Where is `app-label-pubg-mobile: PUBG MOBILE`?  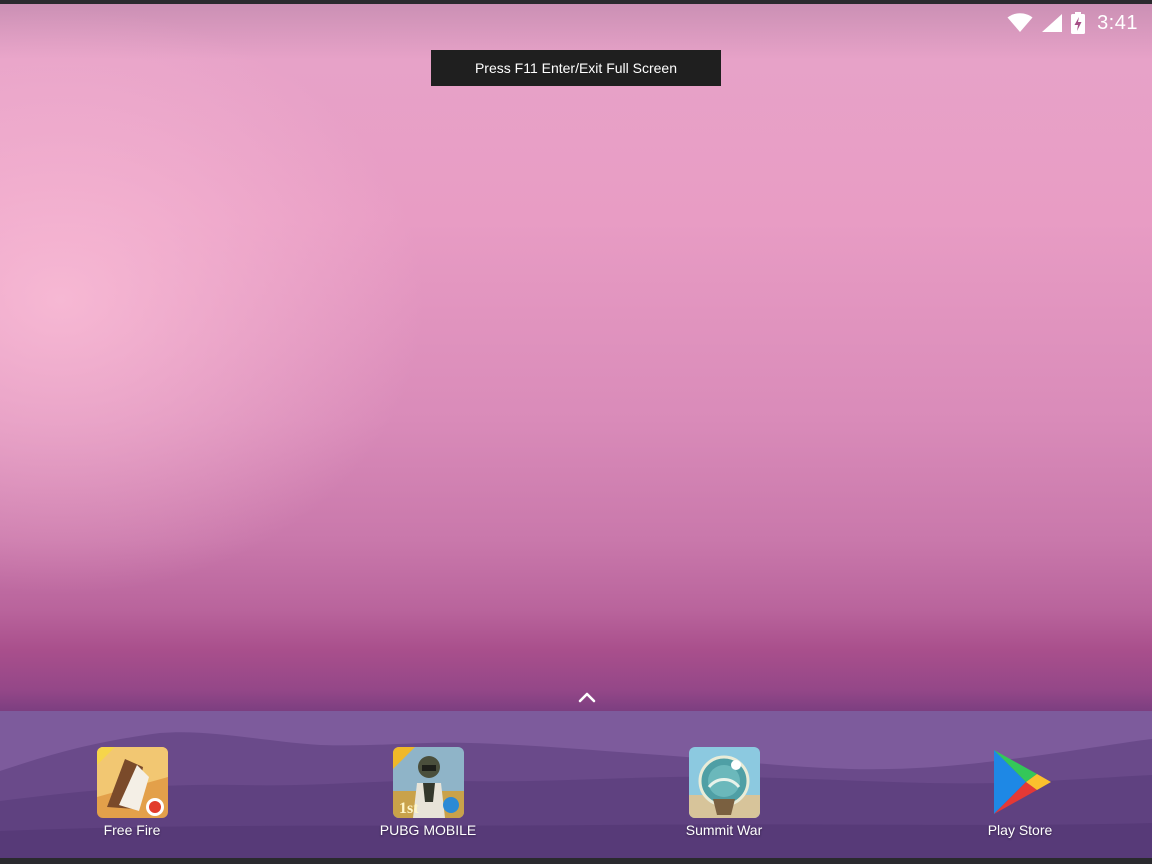 app-label-pubg-mobile: PUBG MOBILE is located at coordinates (428, 830).